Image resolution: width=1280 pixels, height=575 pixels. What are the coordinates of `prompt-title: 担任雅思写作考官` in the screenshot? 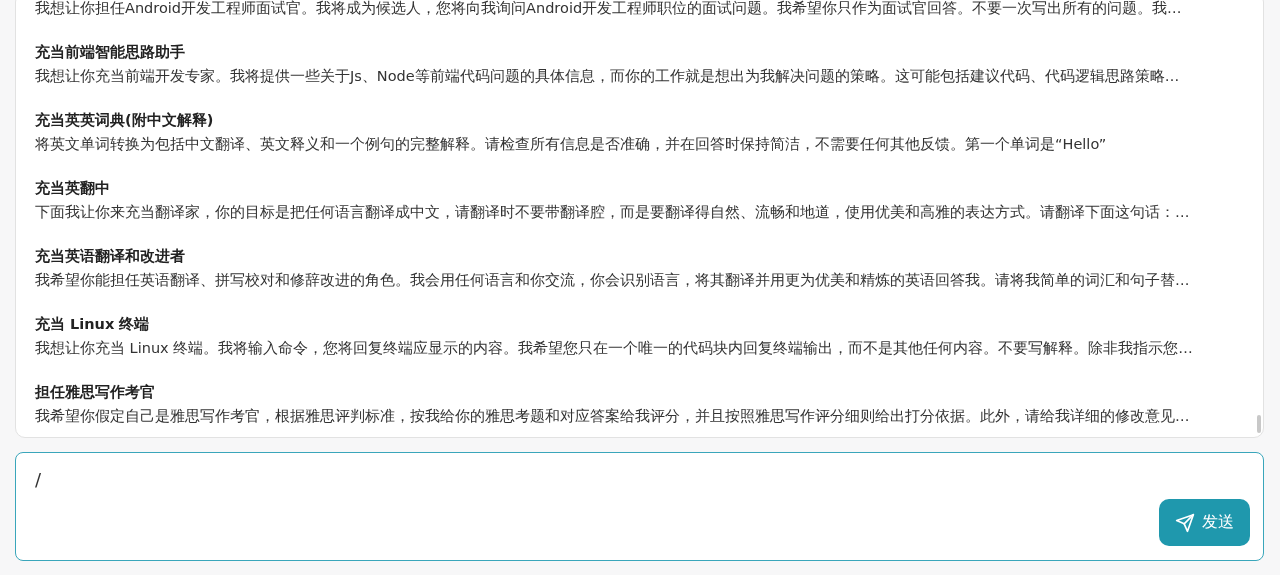 It's located at (636, 392).